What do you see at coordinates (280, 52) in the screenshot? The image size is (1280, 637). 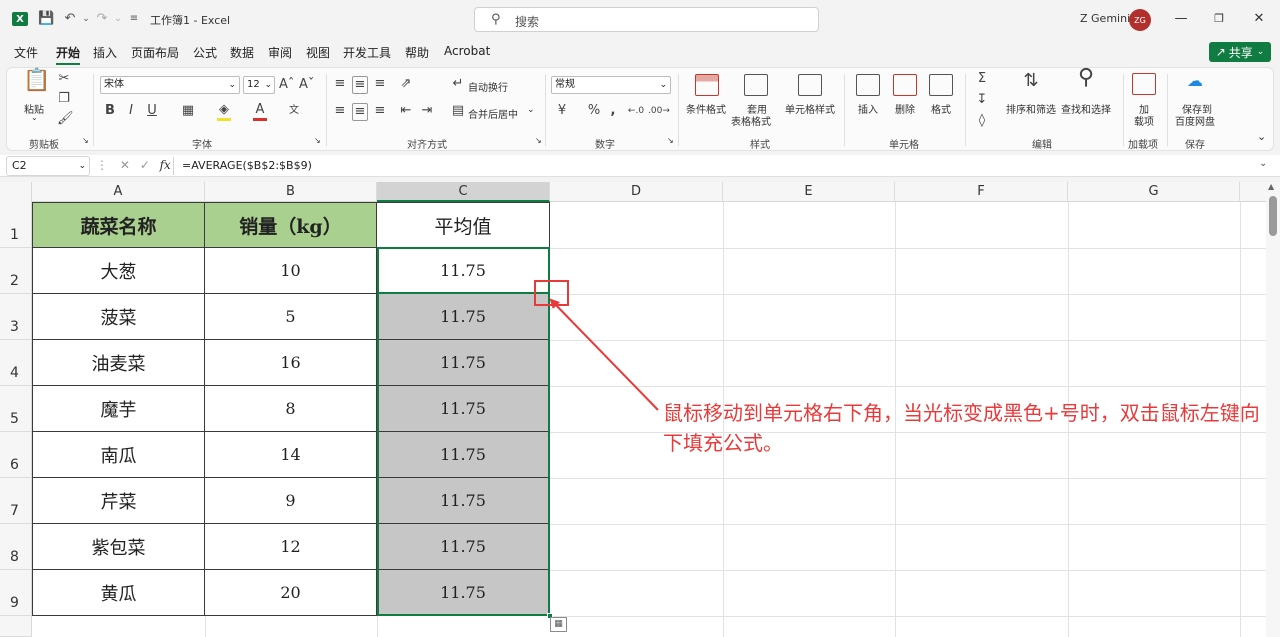 I see `tab-review: 审阅` at bounding box center [280, 52].